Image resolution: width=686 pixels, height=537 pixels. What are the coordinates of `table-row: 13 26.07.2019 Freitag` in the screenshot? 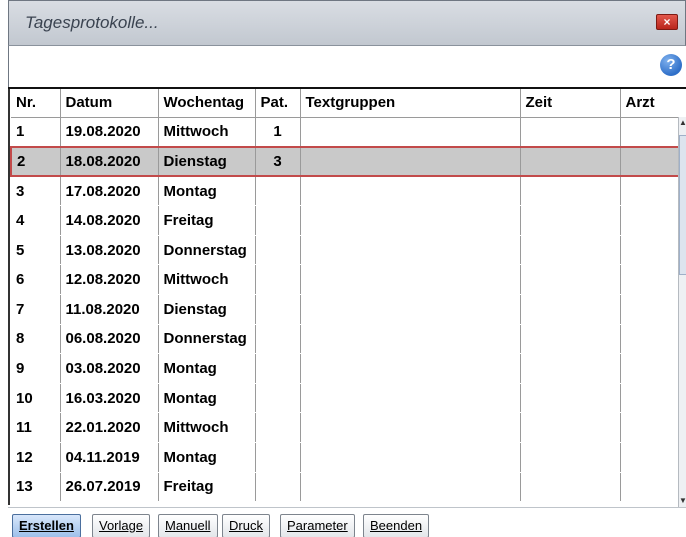 It's located at (344, 487).